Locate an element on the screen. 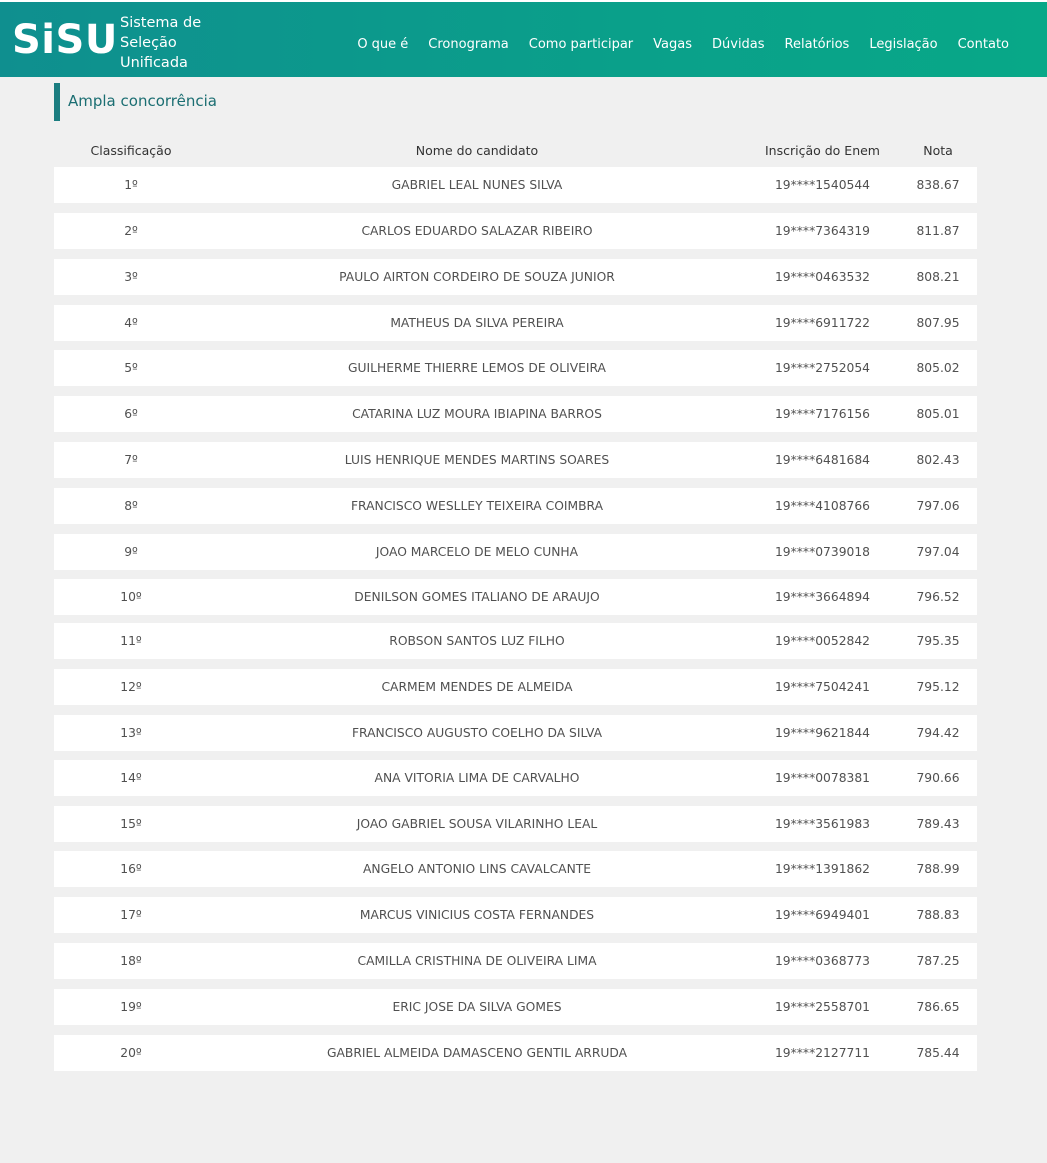 Image resolution: width=1047 pixels, height=1163 pixels. rank-cell: 14º is located at coordinates (131, 778).